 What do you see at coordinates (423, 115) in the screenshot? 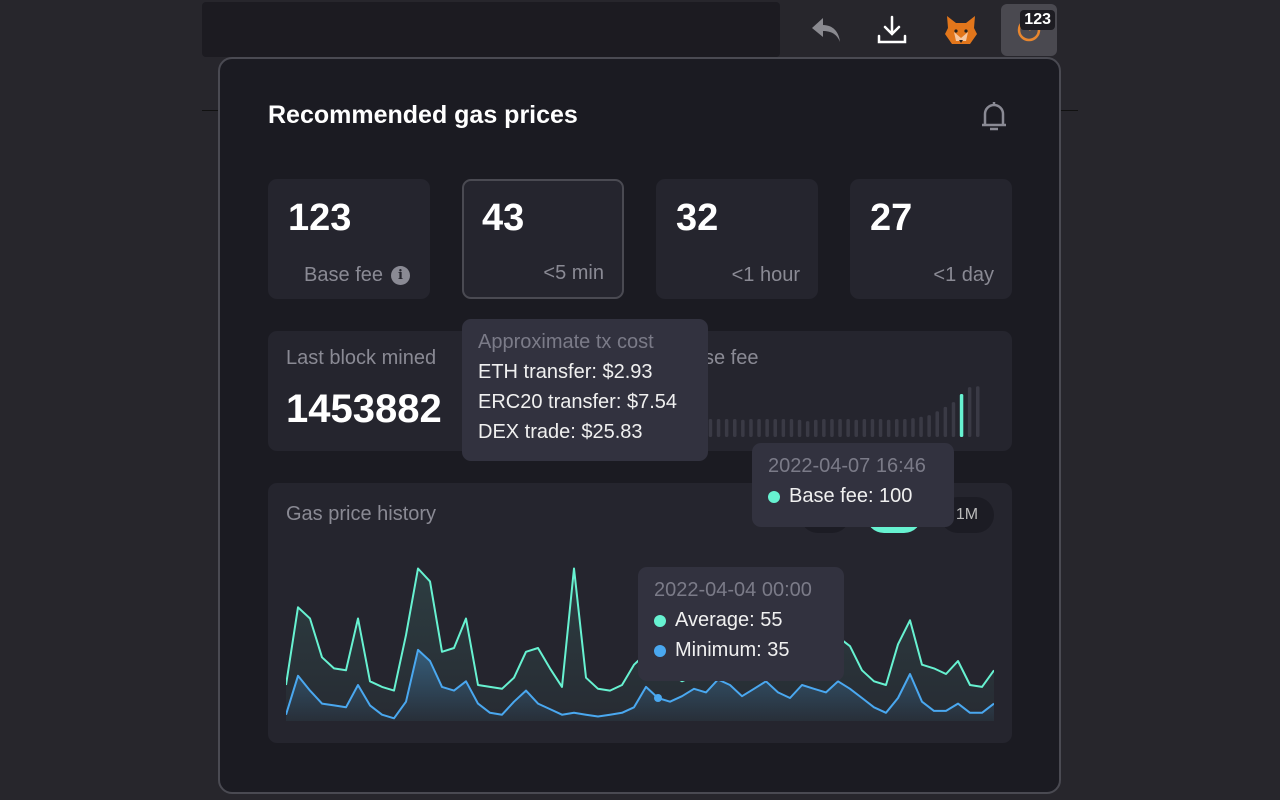
I see `popup-title: Recommended gas prices` at bounding box center [423, 115].